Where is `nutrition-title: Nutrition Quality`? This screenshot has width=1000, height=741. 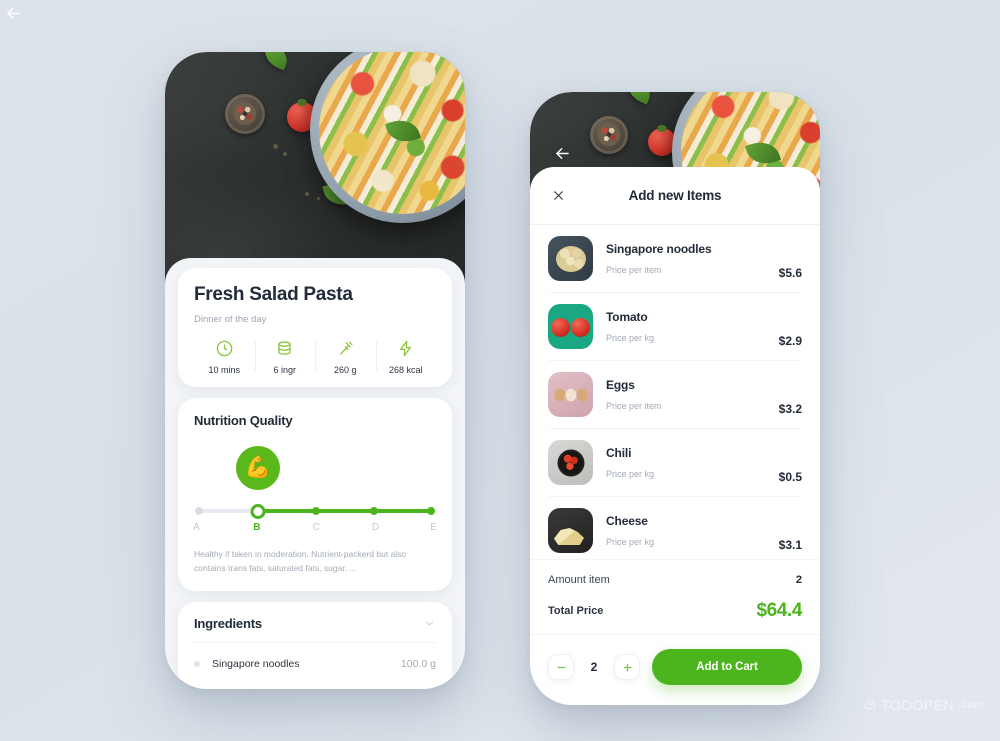
nutrition-title: Nutrition Quality is located at coordinates (243, 420).